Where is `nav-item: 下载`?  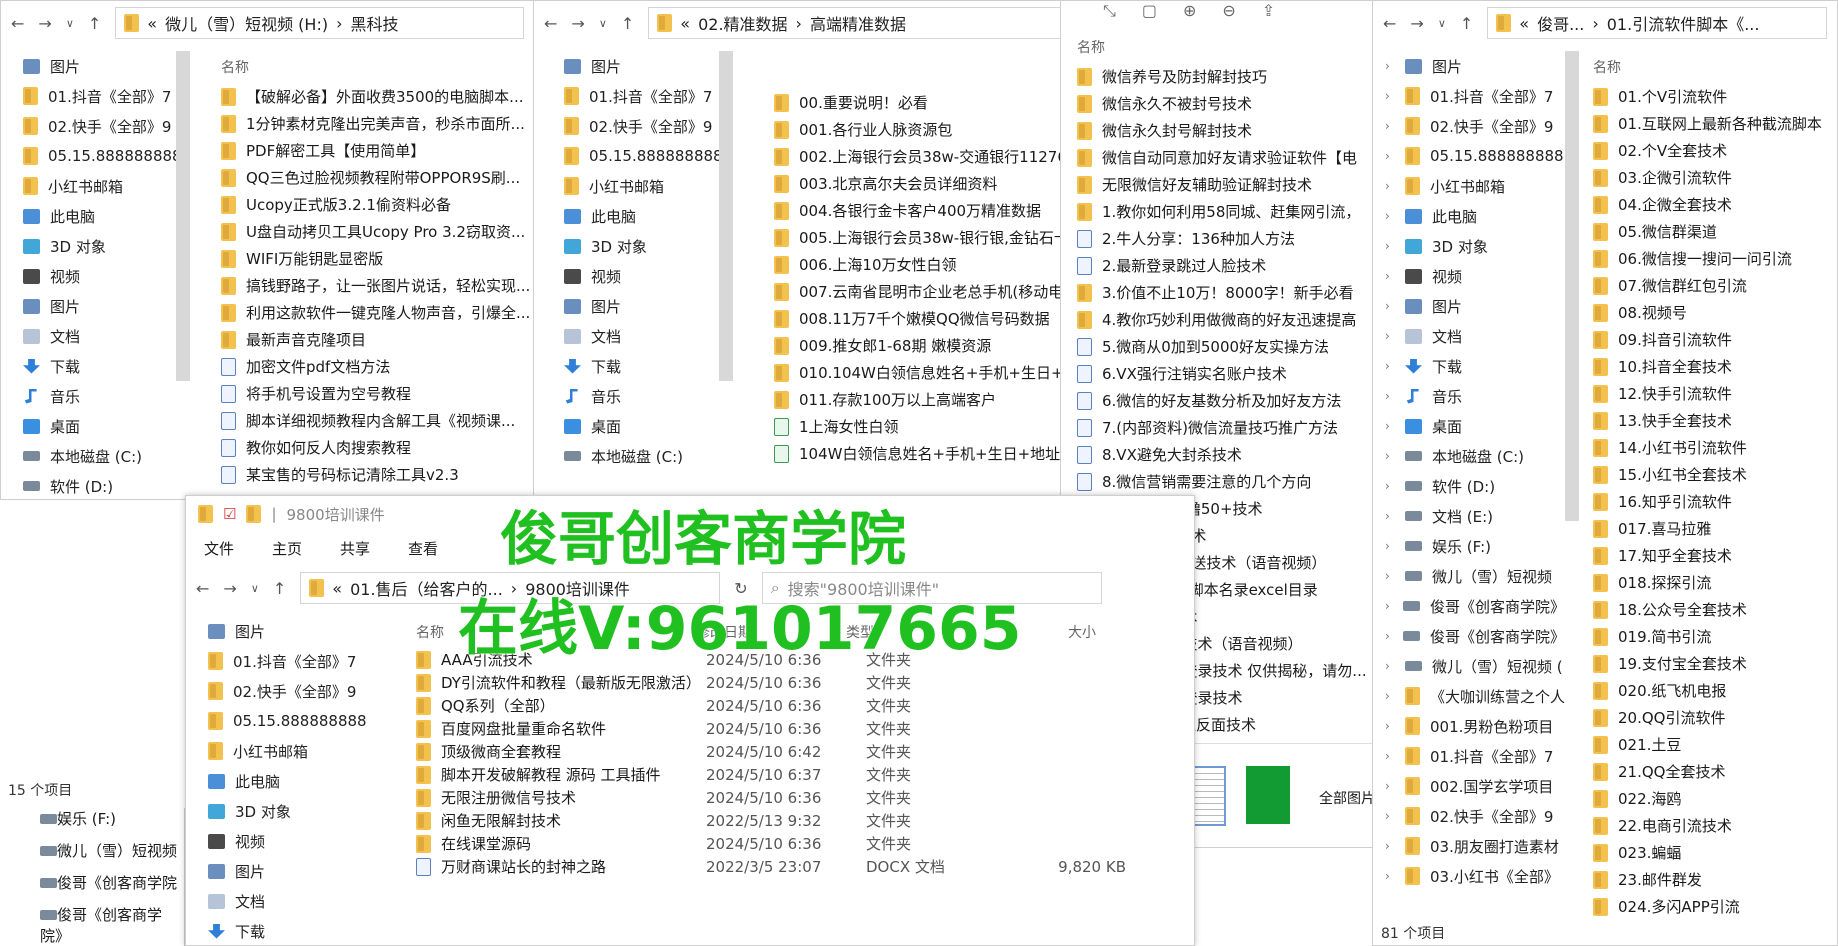
nav-item: 下载 is located at coordinates (644, 366).